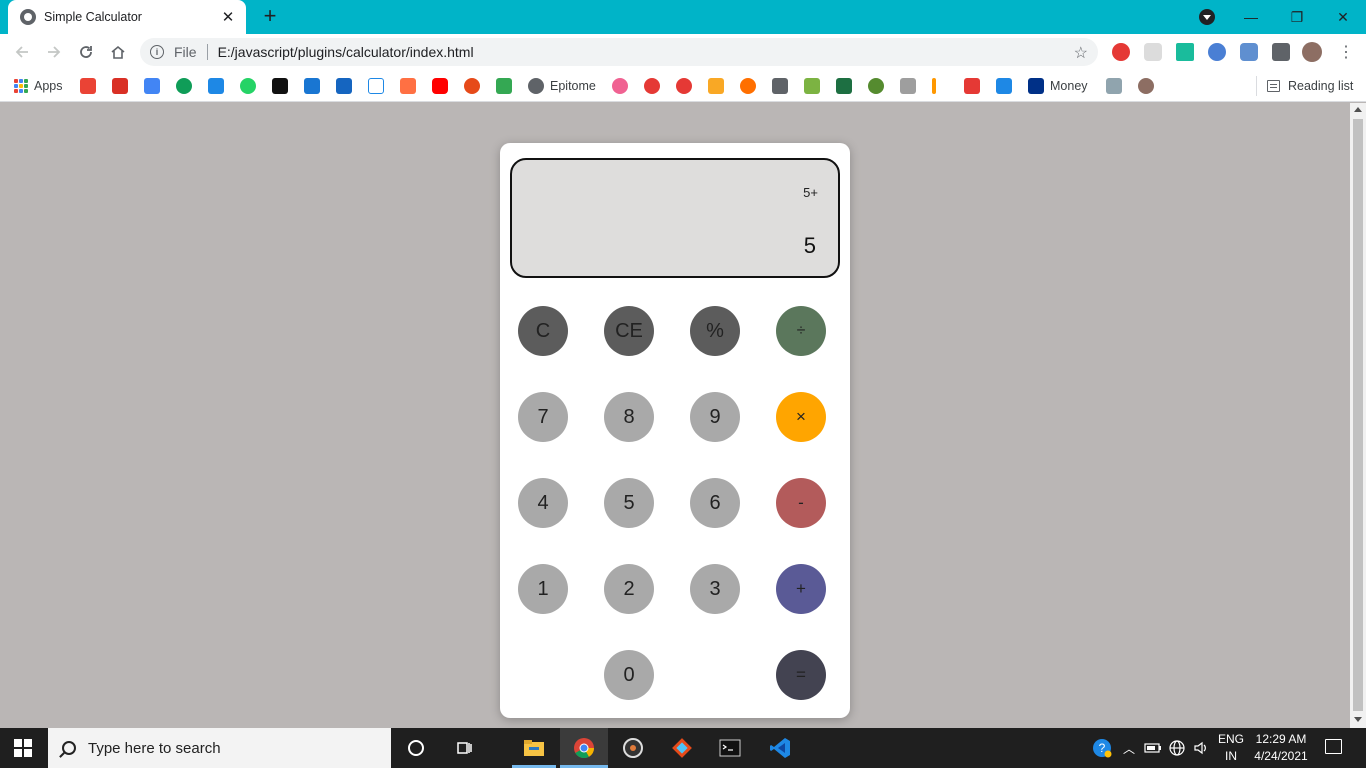  What do you see at coordinates (1304, 86) in the screenshot?
I see `reading-list-button: Reading list` at bounding box center [1304, 86].